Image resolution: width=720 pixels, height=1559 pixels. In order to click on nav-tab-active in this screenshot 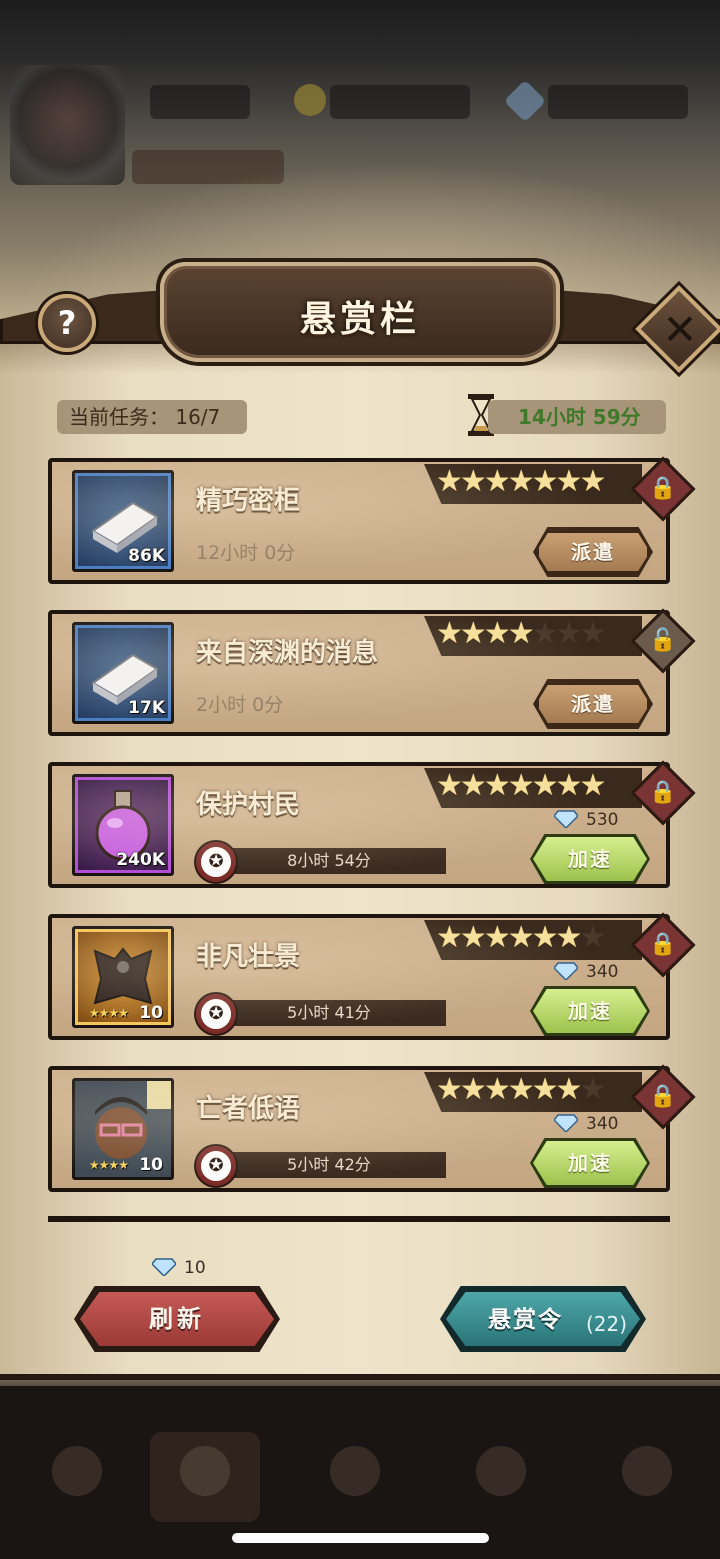, I will do `click(205, 1477)`.